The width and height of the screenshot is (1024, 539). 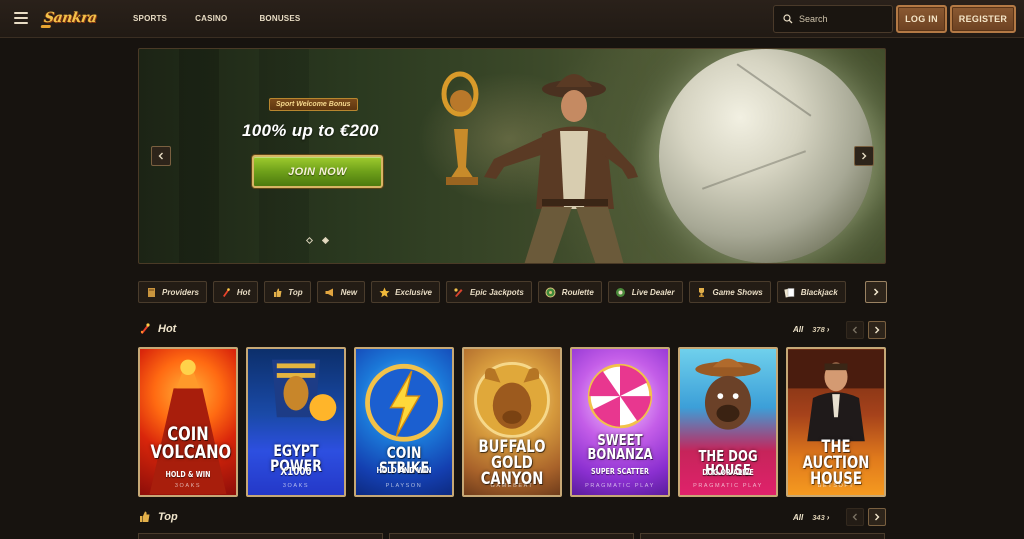 What do you see at coordinates (819, 292) in the screenshot?
I see `category-label: Blackjack` at bounding box center [819, 292].